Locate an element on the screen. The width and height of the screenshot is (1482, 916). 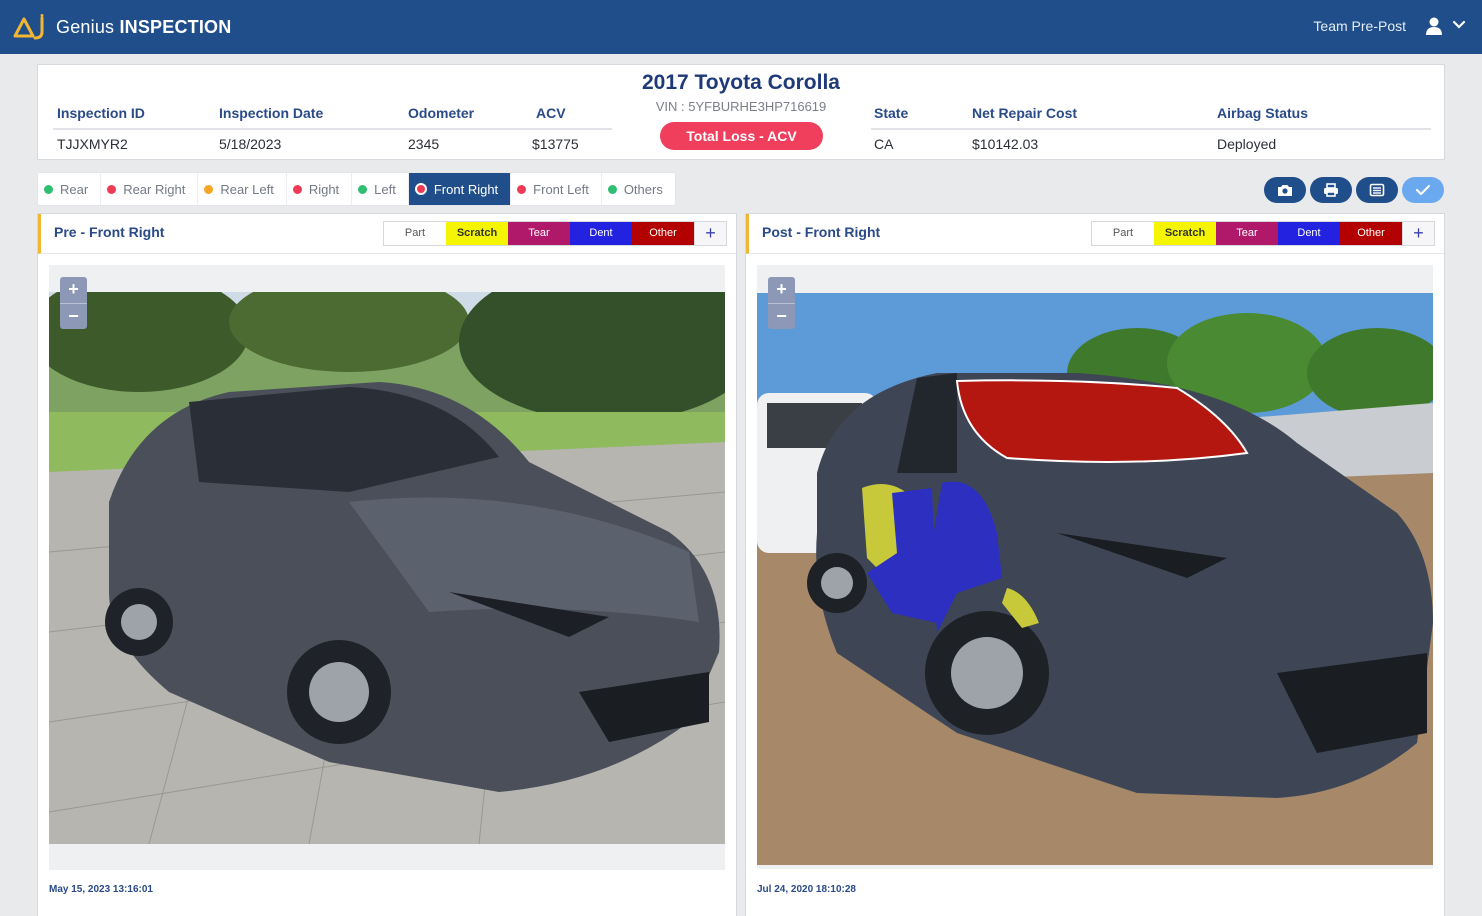
post-damage-legend: Part Scratch Tear Dent Other + is located at coordinates (1263, 233).